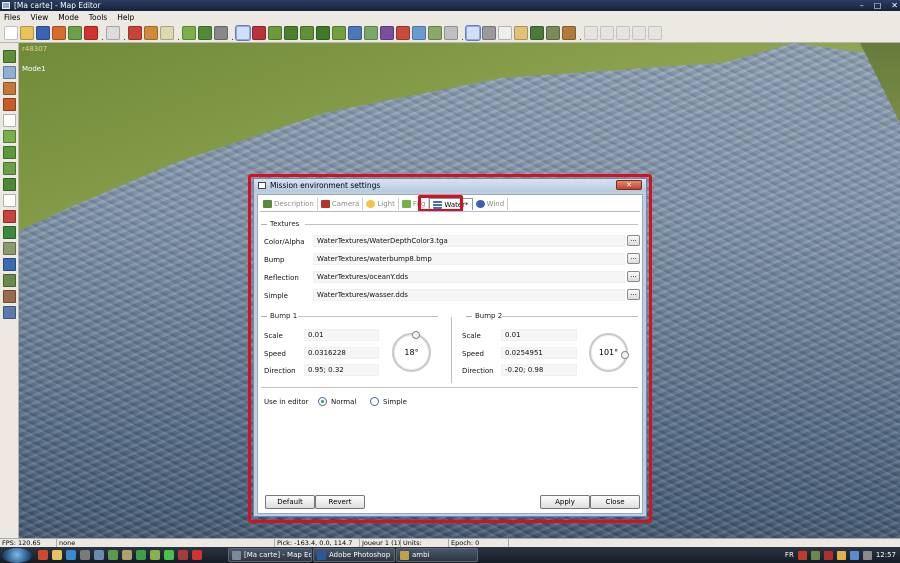 Image resolution: width=900 pixels, height=563 pixels. What do you see at coordinates (125, 17) in the screenshot?
I see `menu-help: Help` at bounding box center [125, 17].